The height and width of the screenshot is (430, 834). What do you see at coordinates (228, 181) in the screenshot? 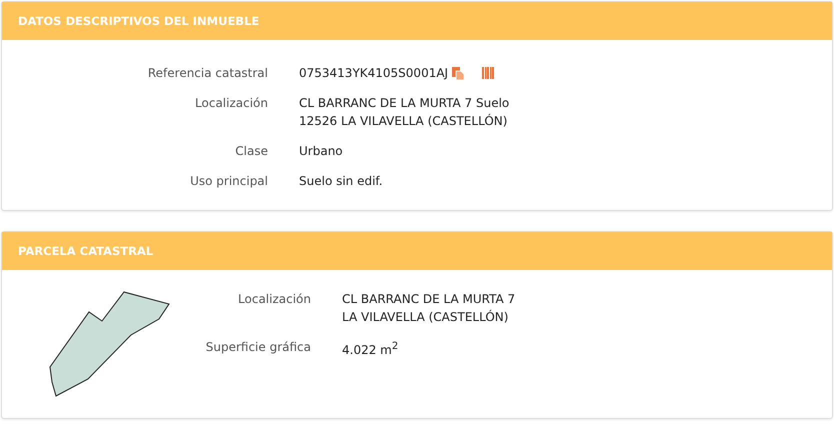
I see `field-label: Uso principal` at bounding box center [228, 181].